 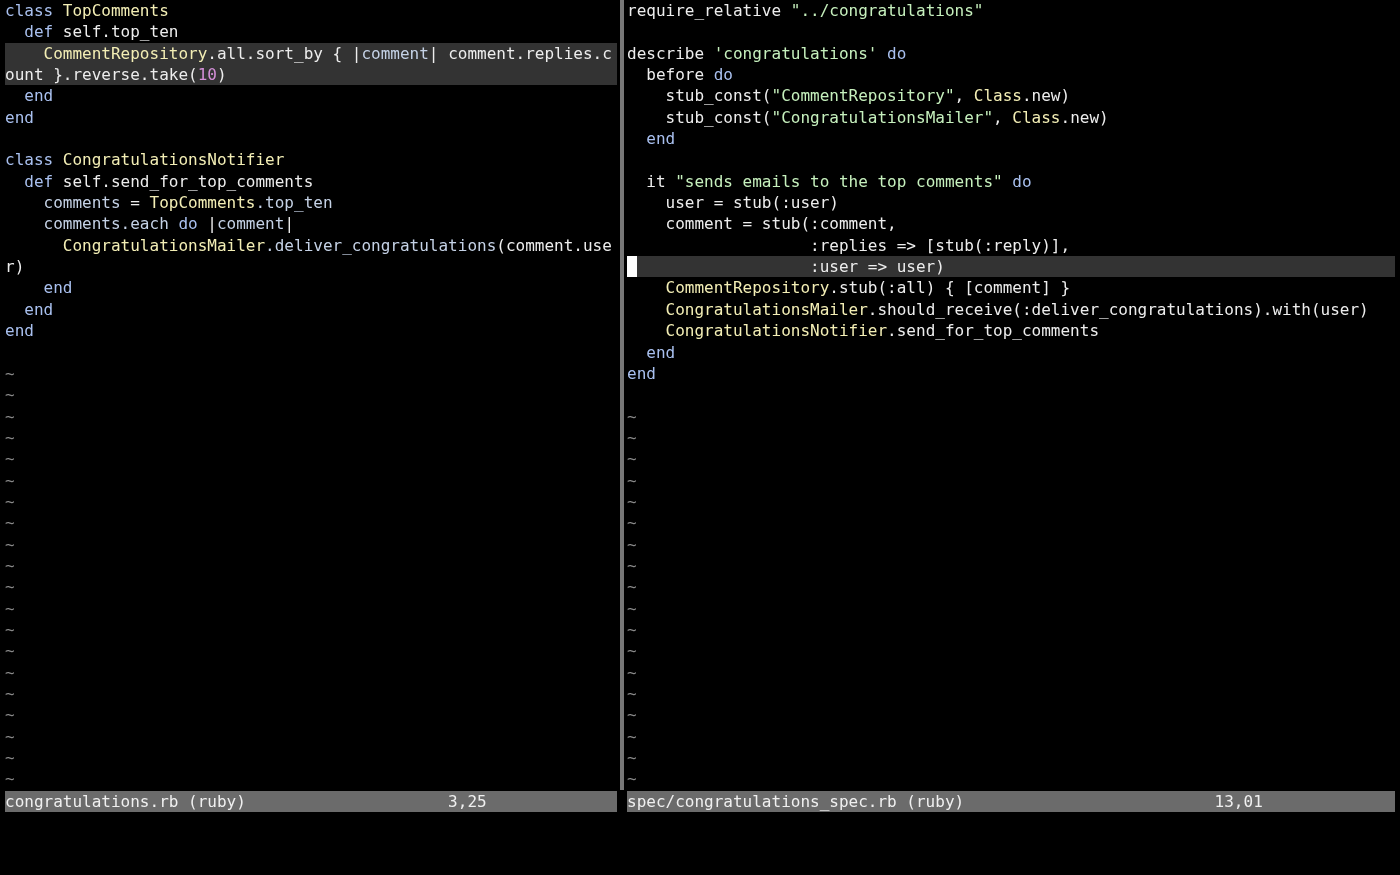 What do you see at coordinates (87, 11) in the screenshot?
I see `code-line: class TopComments` at bounding box center [87, 11].